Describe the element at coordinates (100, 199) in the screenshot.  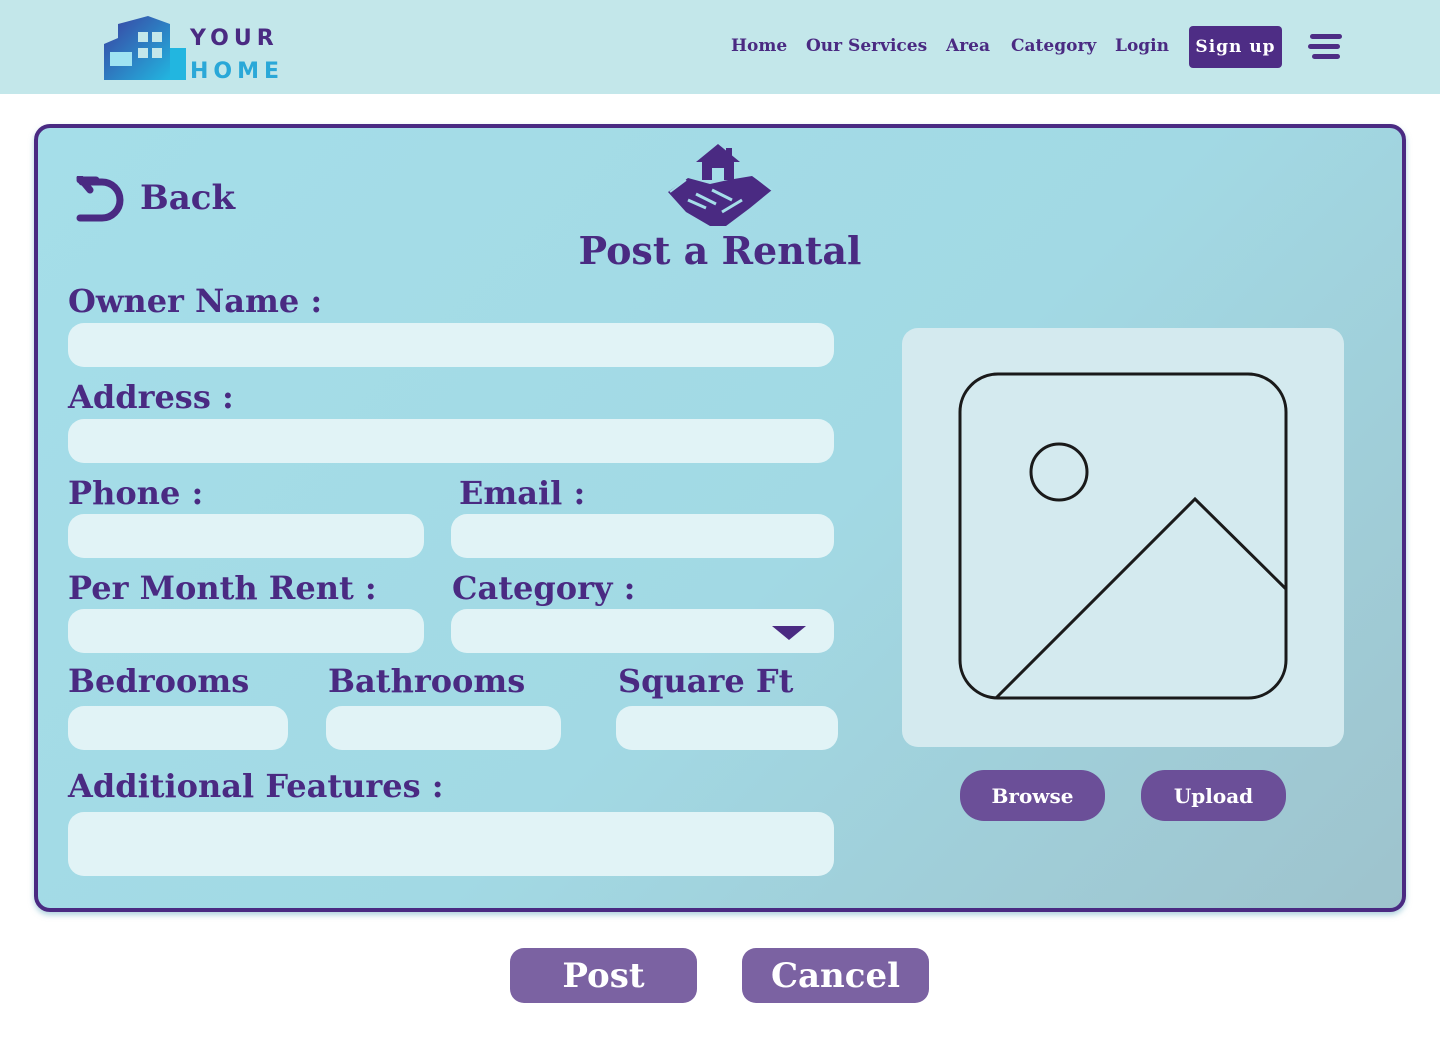
I see `back-arrow-icon` at that location.